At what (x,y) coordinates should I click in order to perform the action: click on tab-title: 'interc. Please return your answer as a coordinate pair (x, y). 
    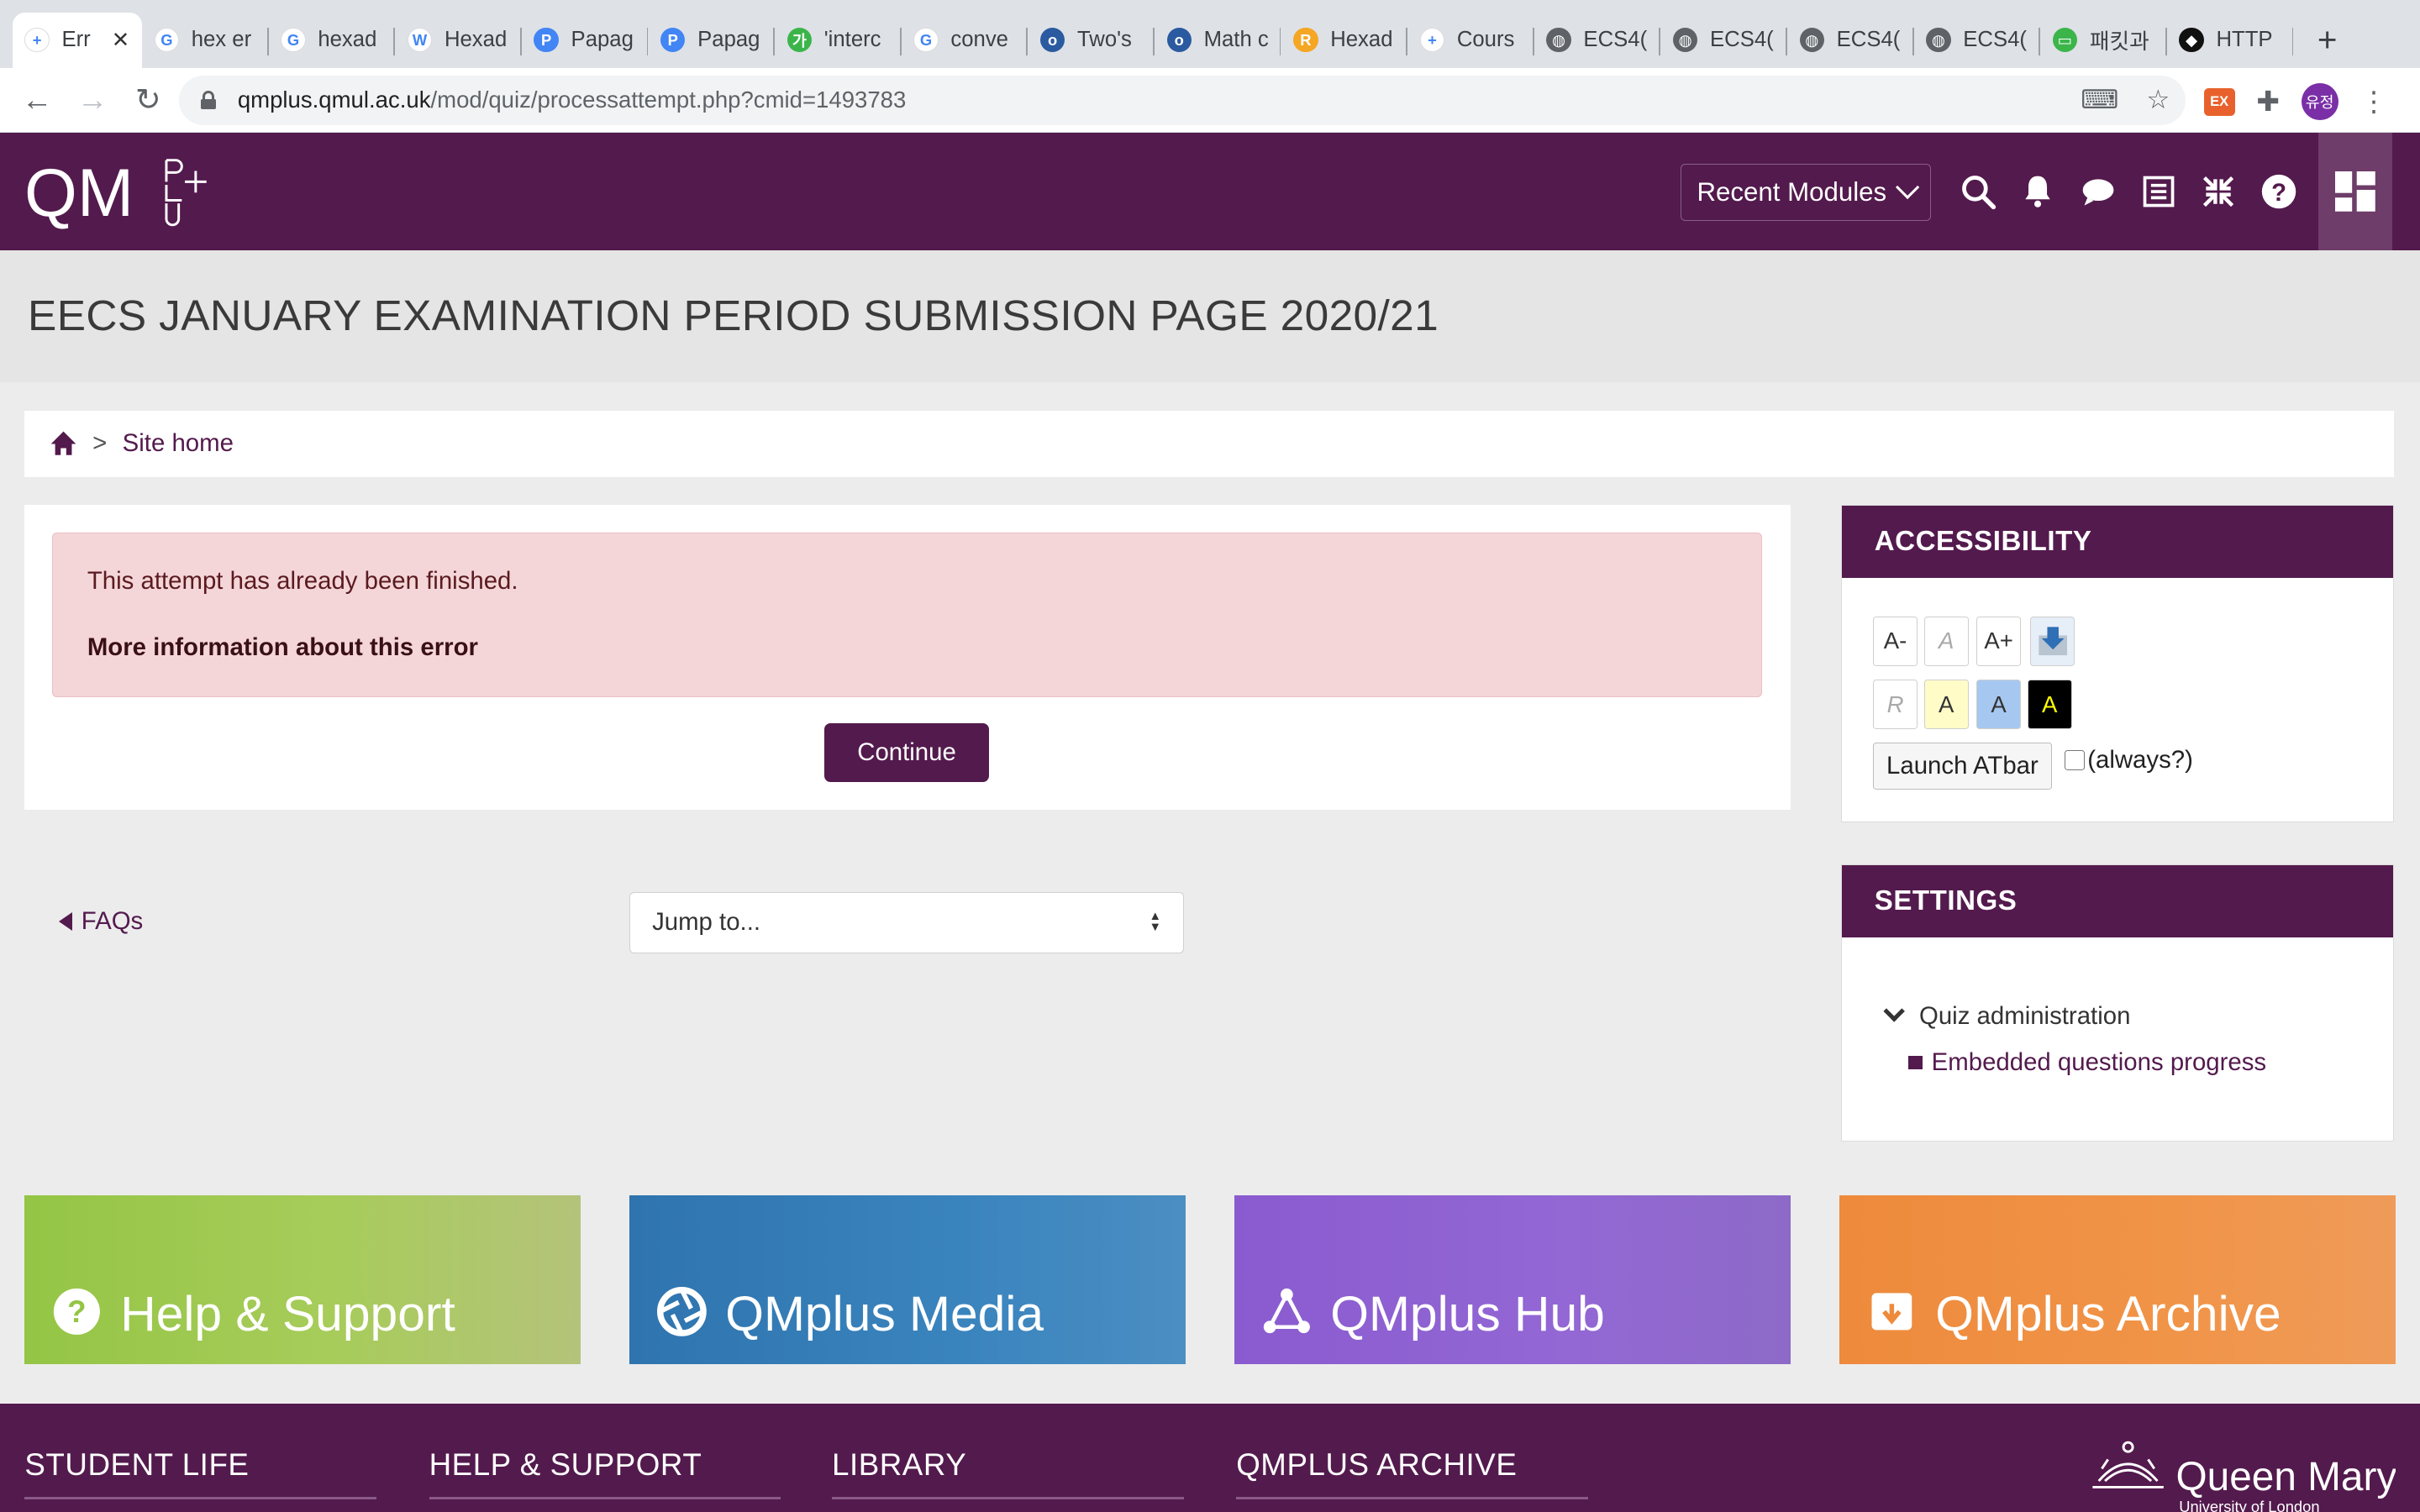
    Looking at the image, I should click on (852, 40).